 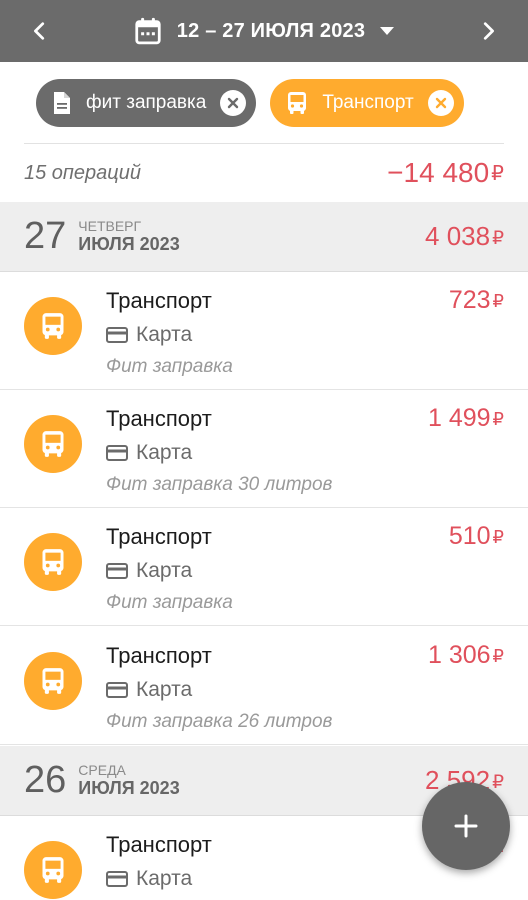 I want to click on day-number: 26, so click(x=45, y=780).